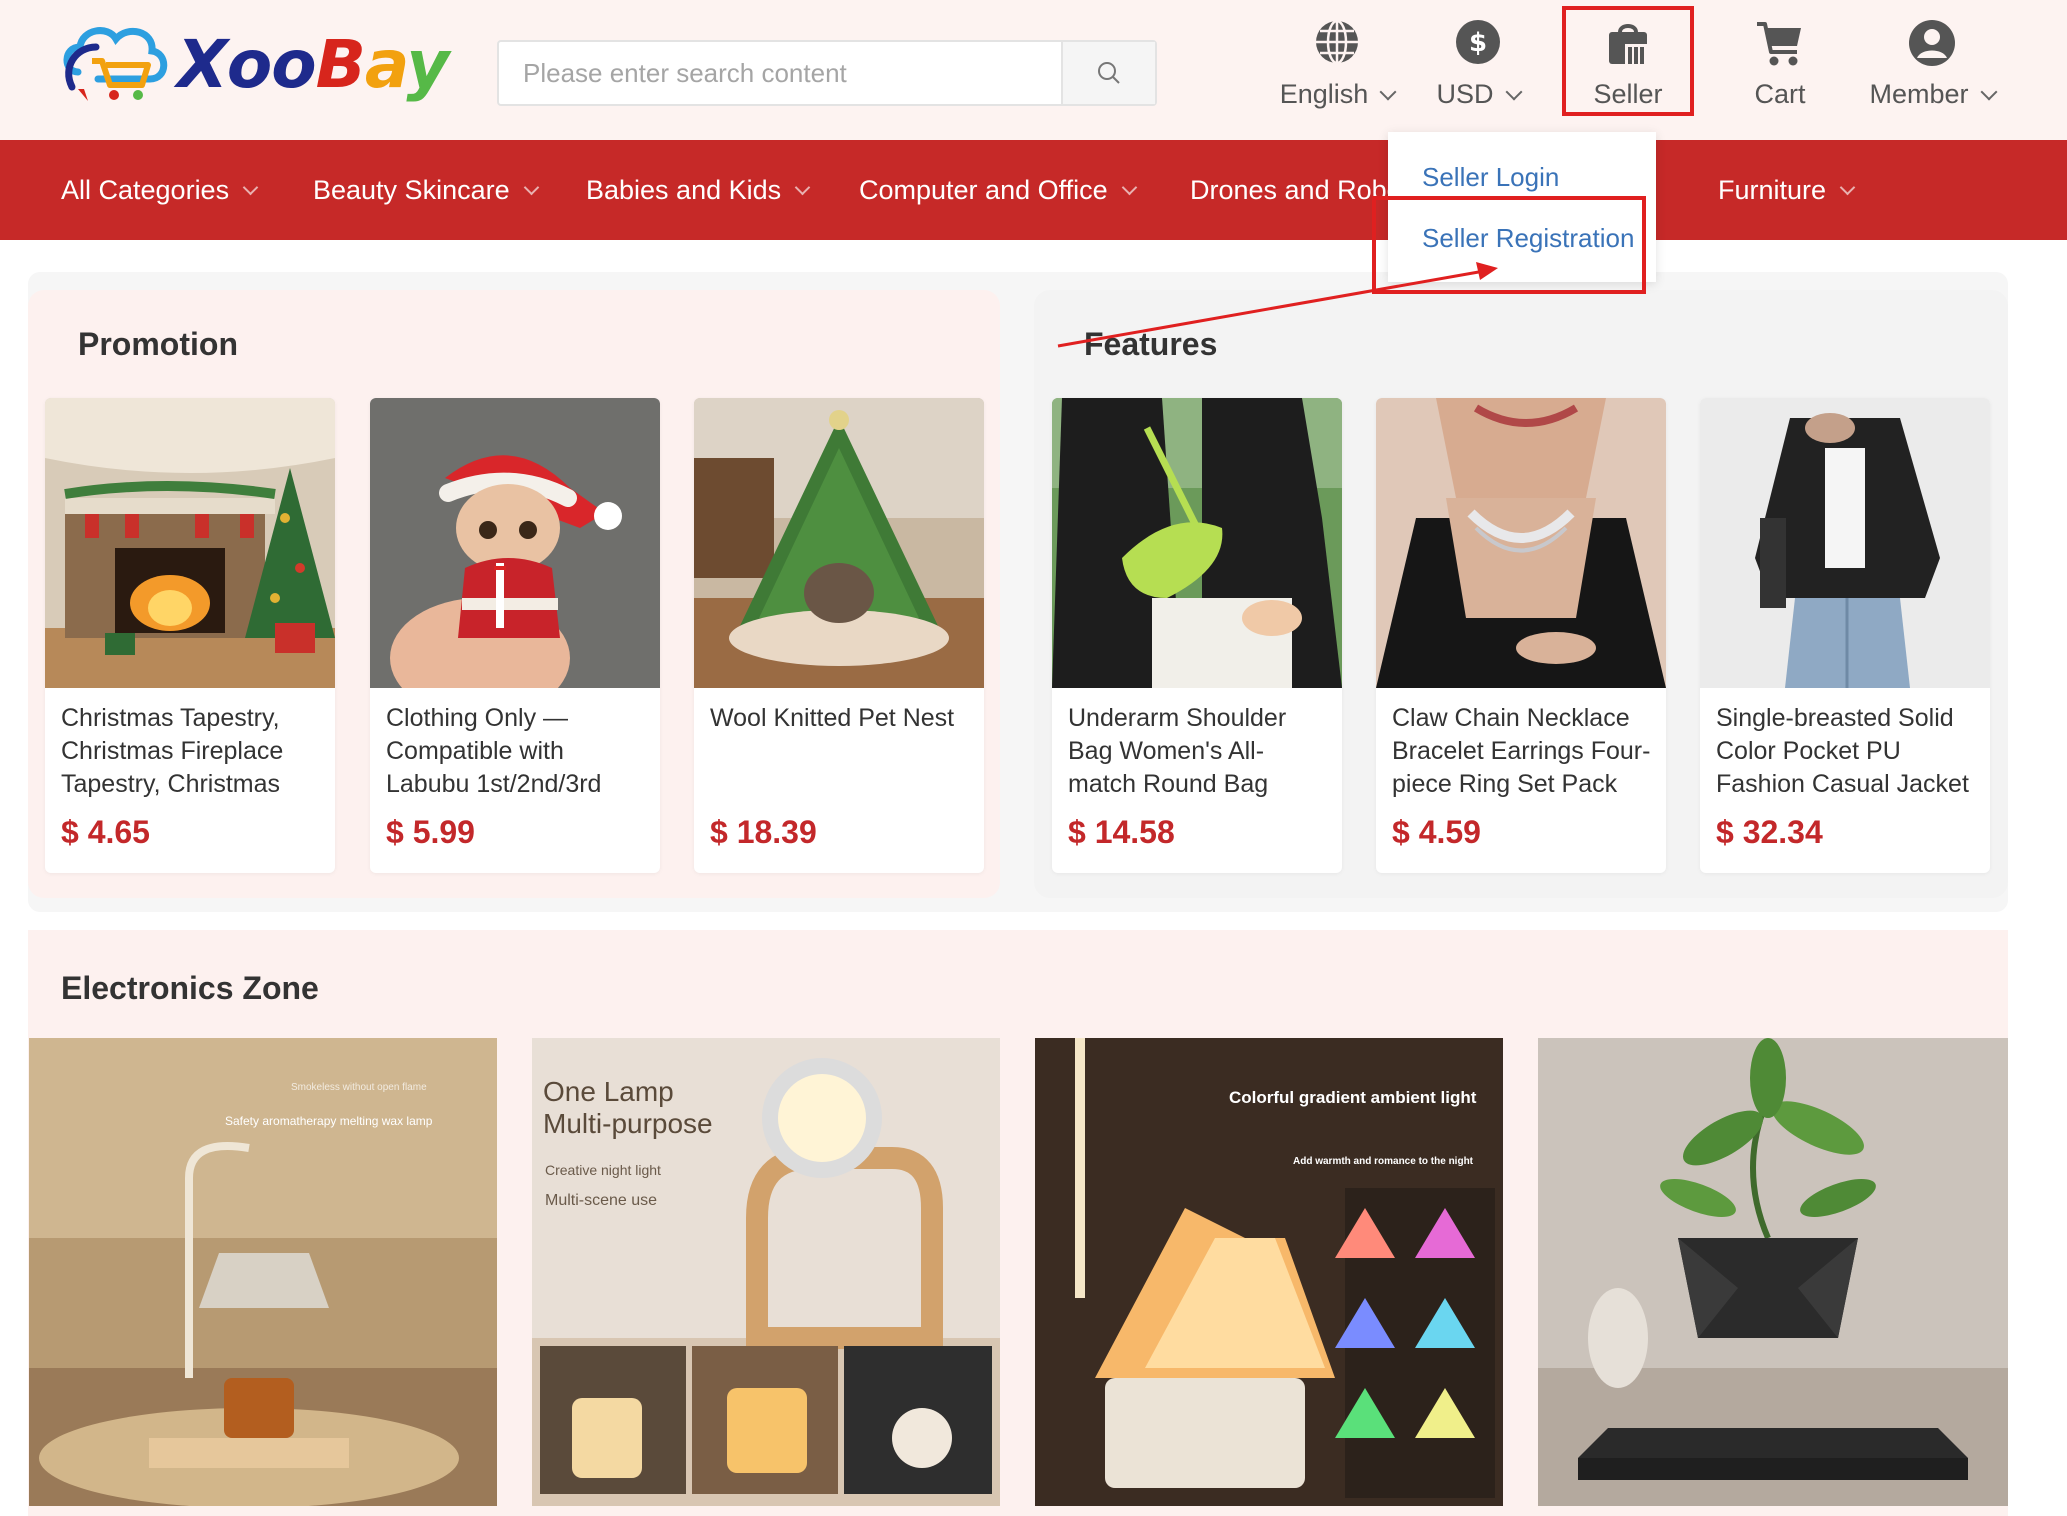 This screenshot has height=1516, width=2067. What do you see at coordinates (1509, 245) in the screenshot?
I see `seller-registration-annotation-box` at bounding box center [1509, 245].